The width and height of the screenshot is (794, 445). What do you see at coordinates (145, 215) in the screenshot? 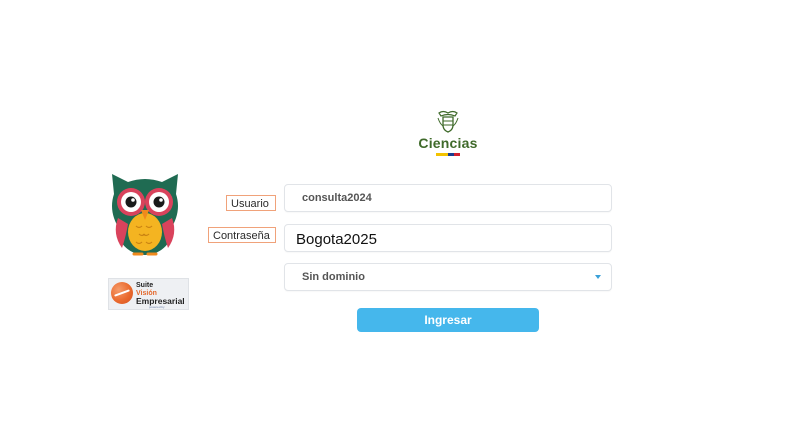
I see `owl-mascot-icon` at bounding box center [145, 215].